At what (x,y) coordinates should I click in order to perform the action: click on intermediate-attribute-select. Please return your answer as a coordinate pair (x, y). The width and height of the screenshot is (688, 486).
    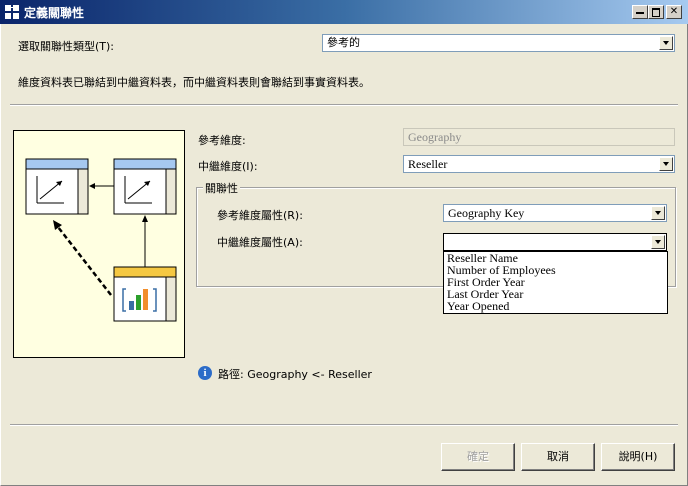
    Looking at the image, I should click on (555, 242).